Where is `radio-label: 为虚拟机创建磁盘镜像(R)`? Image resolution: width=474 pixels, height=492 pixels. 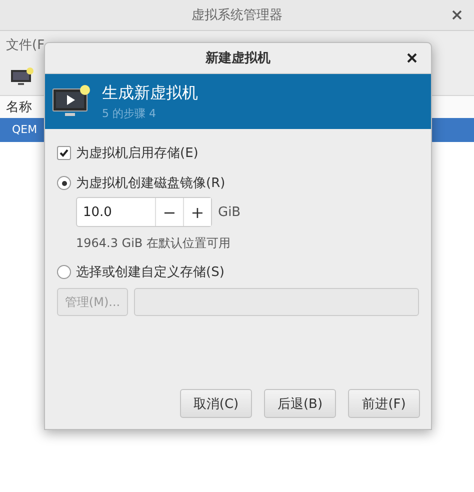 radio-label: 为虚拟机创建磁盘镜像(R) is located at coordinates (151, 183).